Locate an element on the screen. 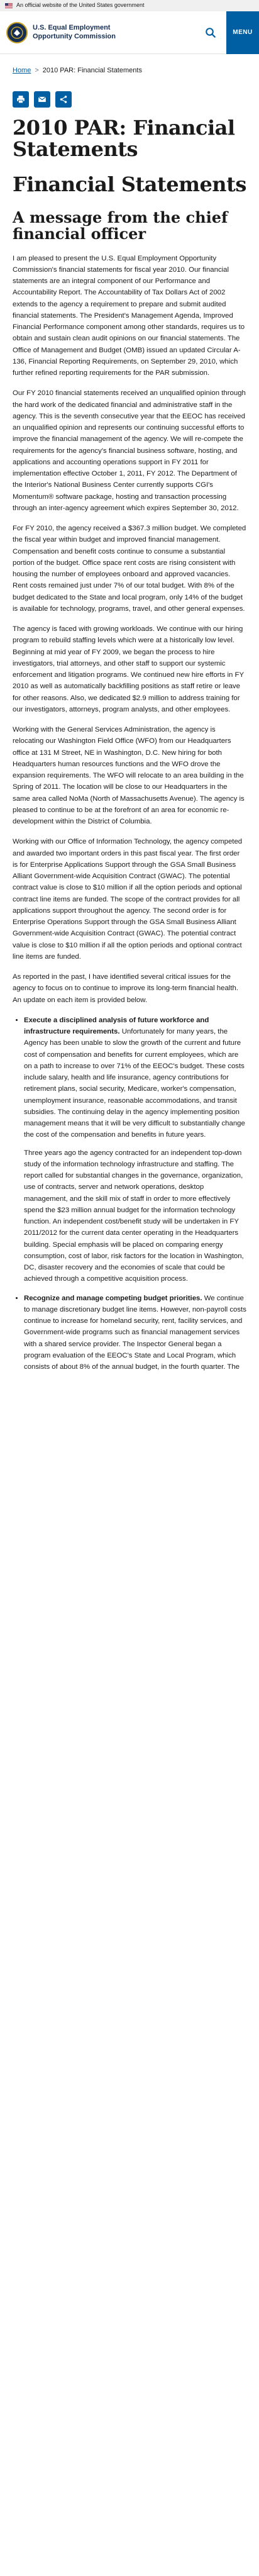 Image resolution: width=259 pixels, height=2576 pixels. agency-name-line2: Opportunity Commission is located at coordinates (75, 36).